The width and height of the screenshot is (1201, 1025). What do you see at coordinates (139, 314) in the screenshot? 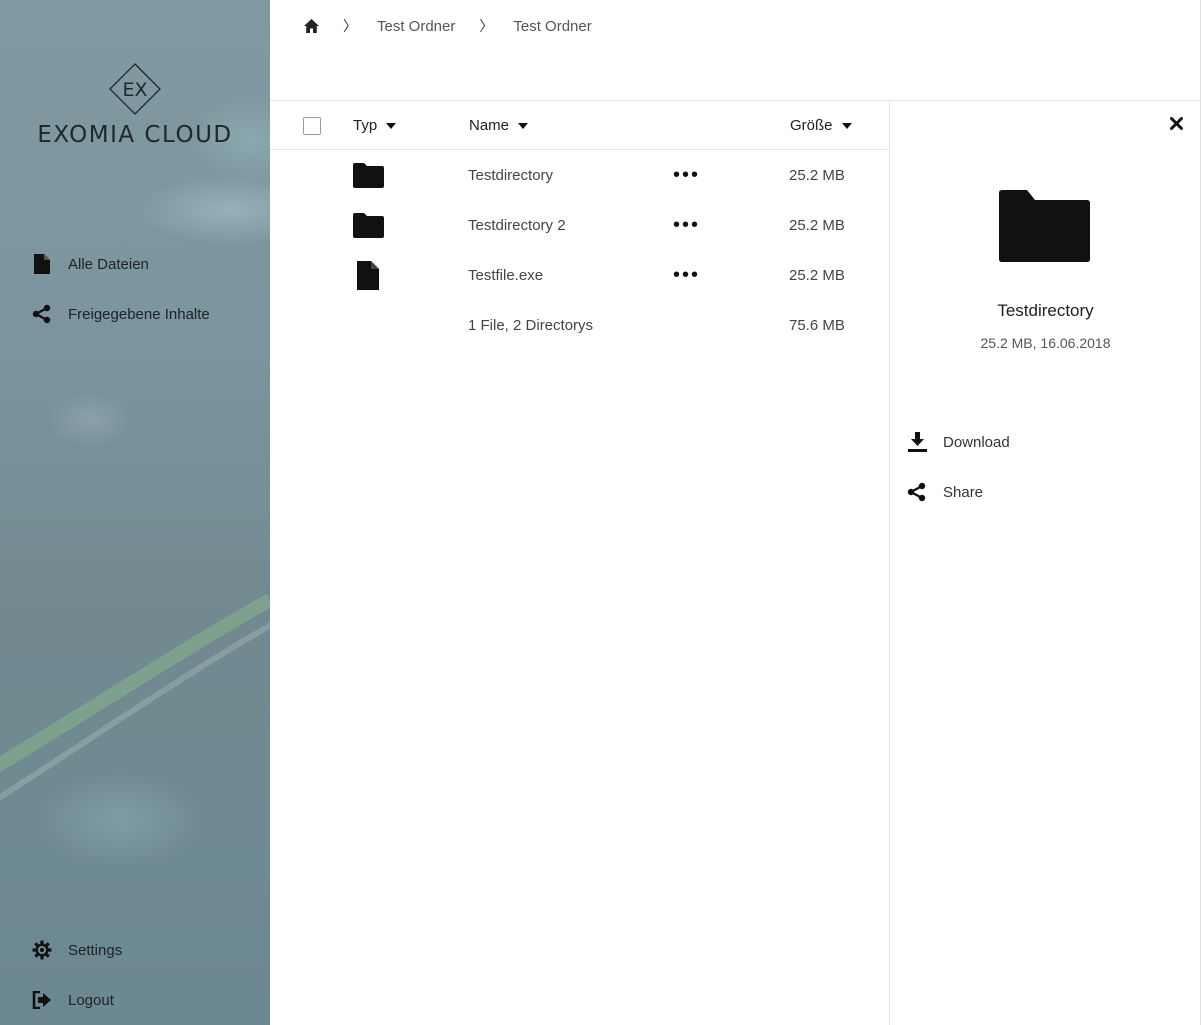
I see `sidebar-item-label: Freigegebene Inhalte` at bounding box center [139, 314].